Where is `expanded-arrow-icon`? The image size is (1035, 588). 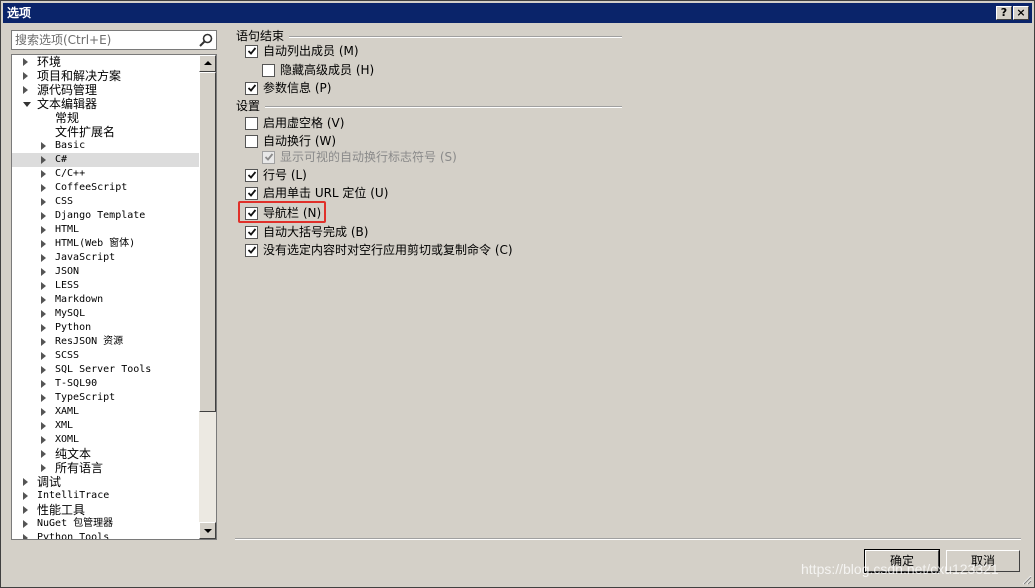
expanded-arrow-icon is located at coordinates (27, 104).